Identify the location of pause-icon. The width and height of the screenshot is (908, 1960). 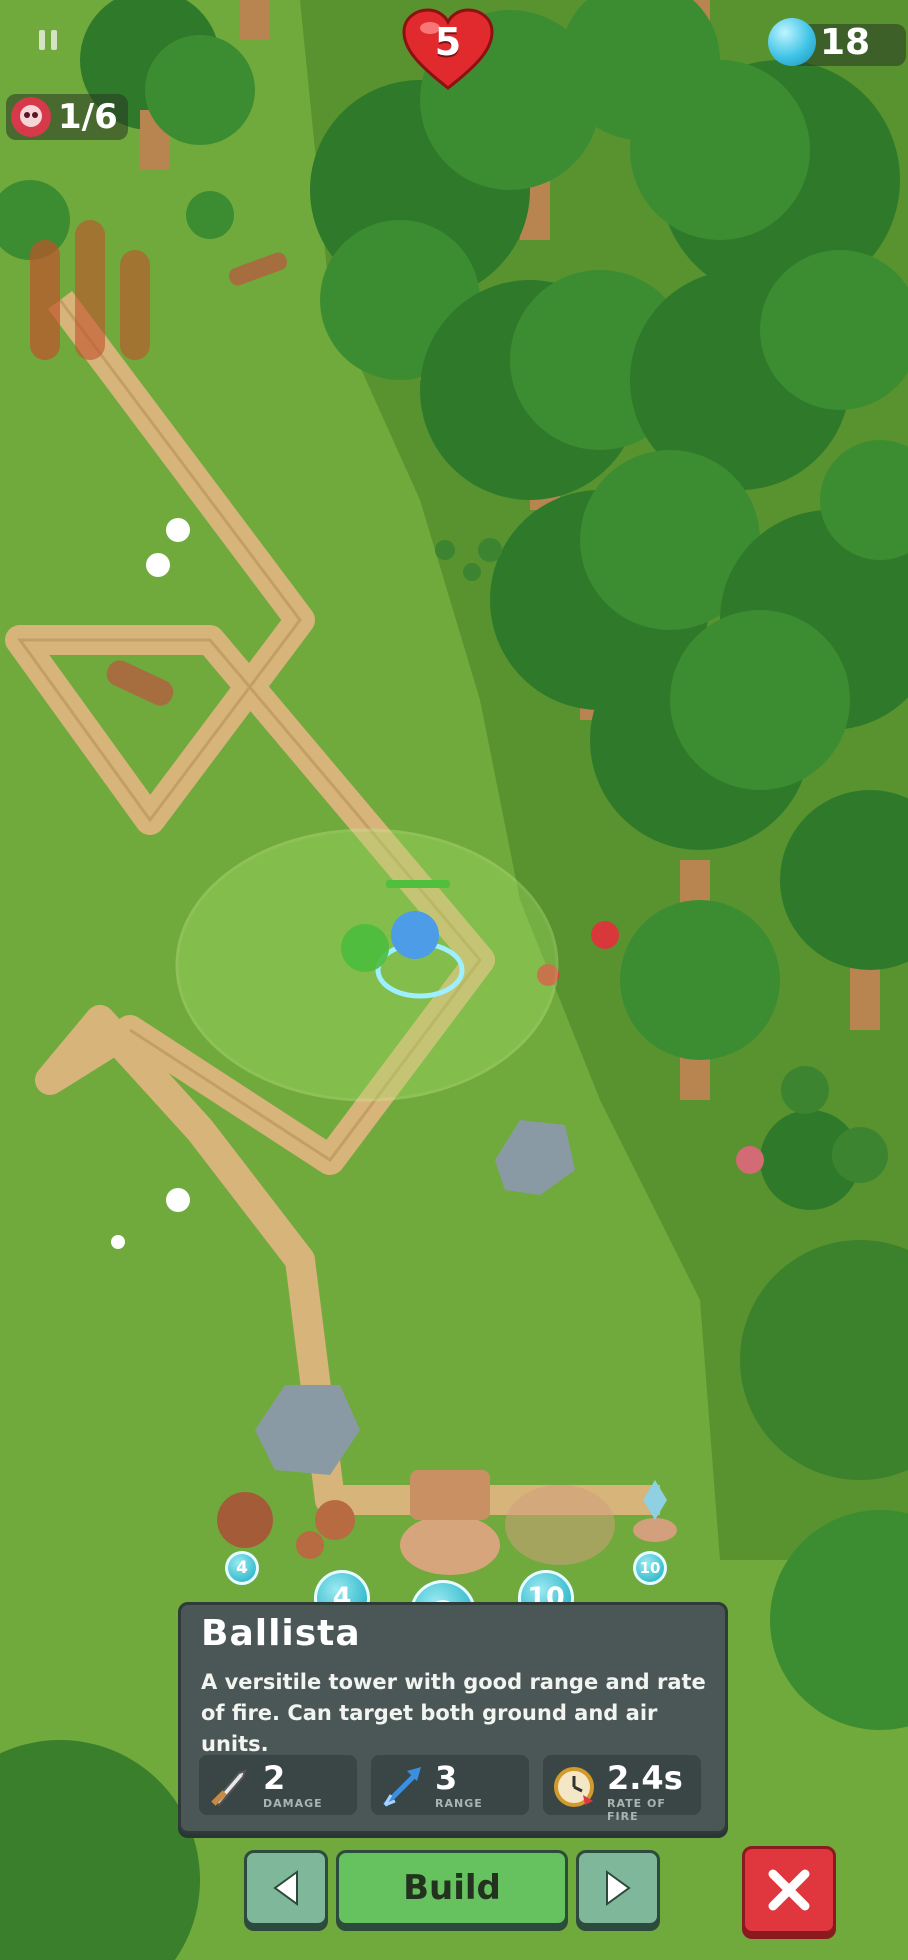
(42, 40).